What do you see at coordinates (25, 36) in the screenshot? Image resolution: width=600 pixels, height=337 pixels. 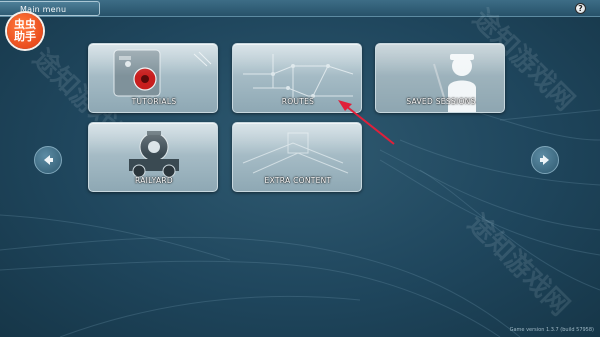 I see `badge-line-2: 助手` at bounding box center [25, 36].